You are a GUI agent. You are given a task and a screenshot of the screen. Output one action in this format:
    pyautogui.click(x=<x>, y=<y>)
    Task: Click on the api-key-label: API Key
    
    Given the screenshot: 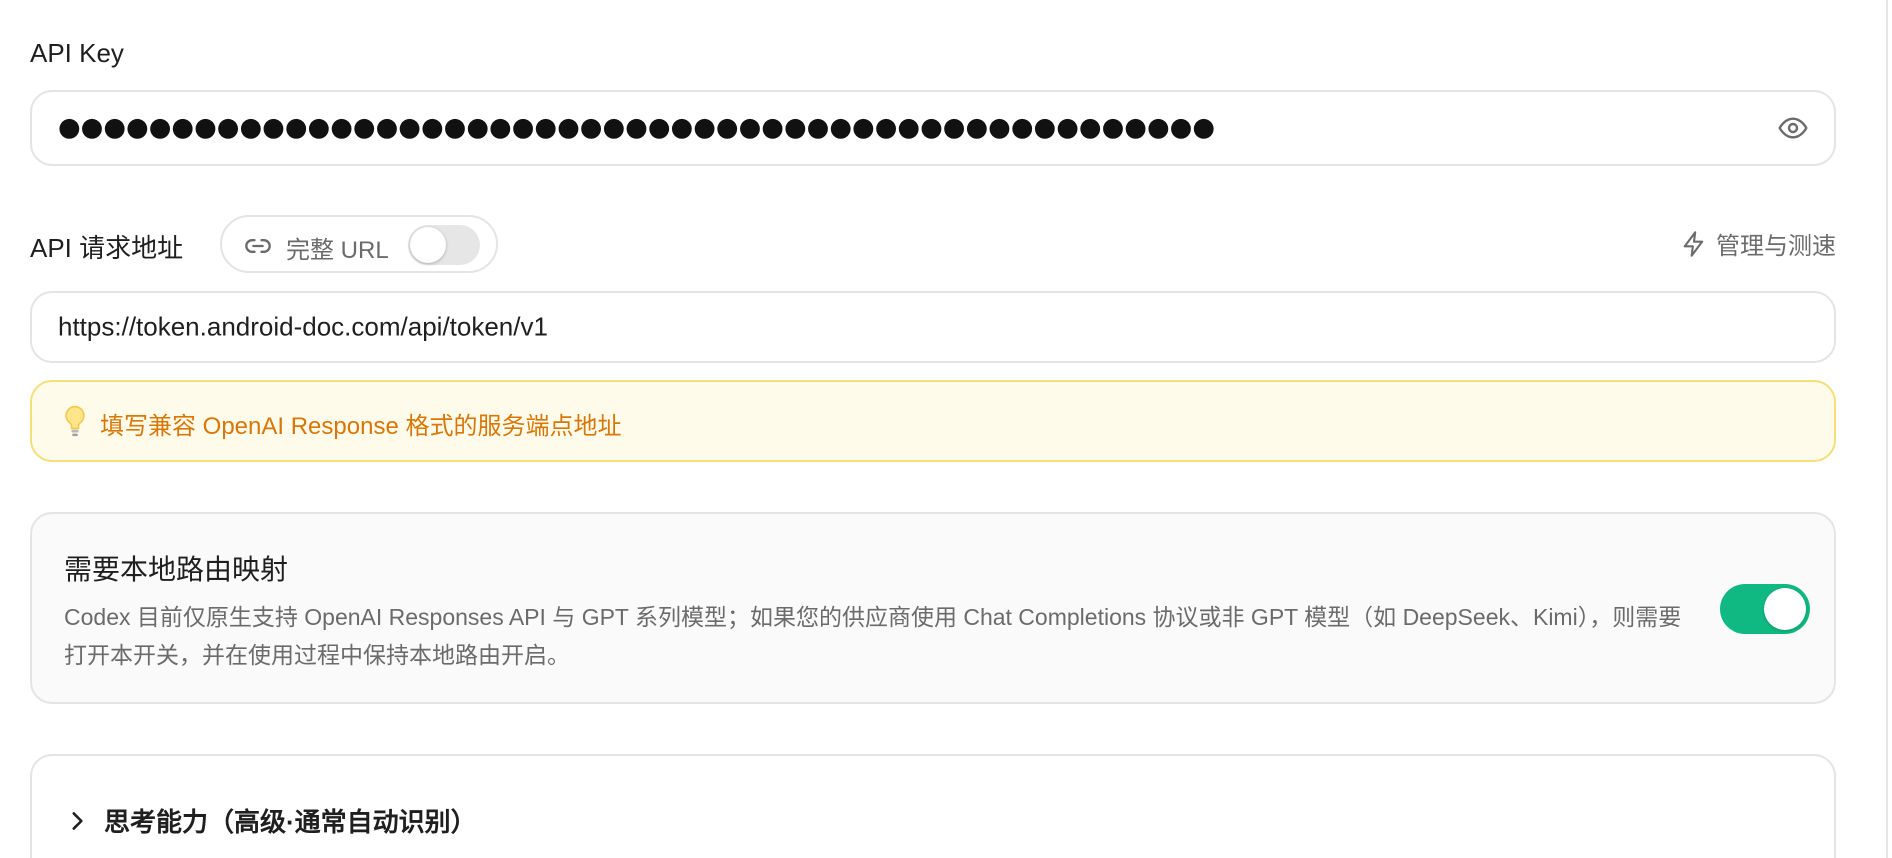 What is the action you would take?
    pyautogui.click(x=77, y=53)
    